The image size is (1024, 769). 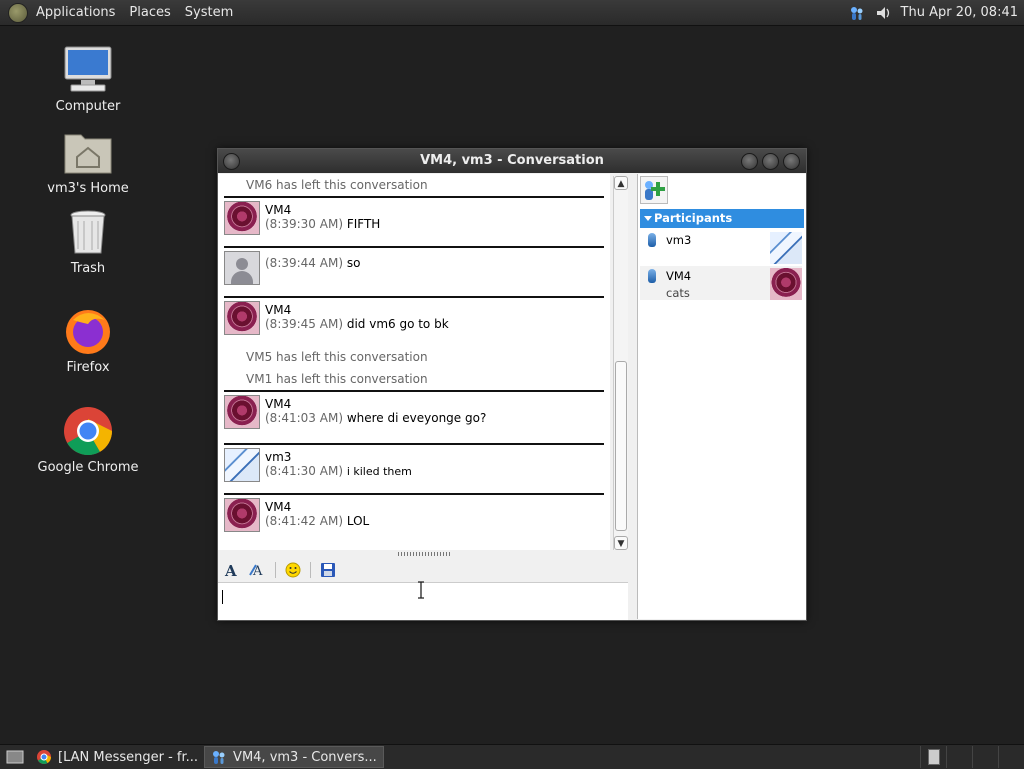 I want to click on minimize-button, so click(x=749, y=161).